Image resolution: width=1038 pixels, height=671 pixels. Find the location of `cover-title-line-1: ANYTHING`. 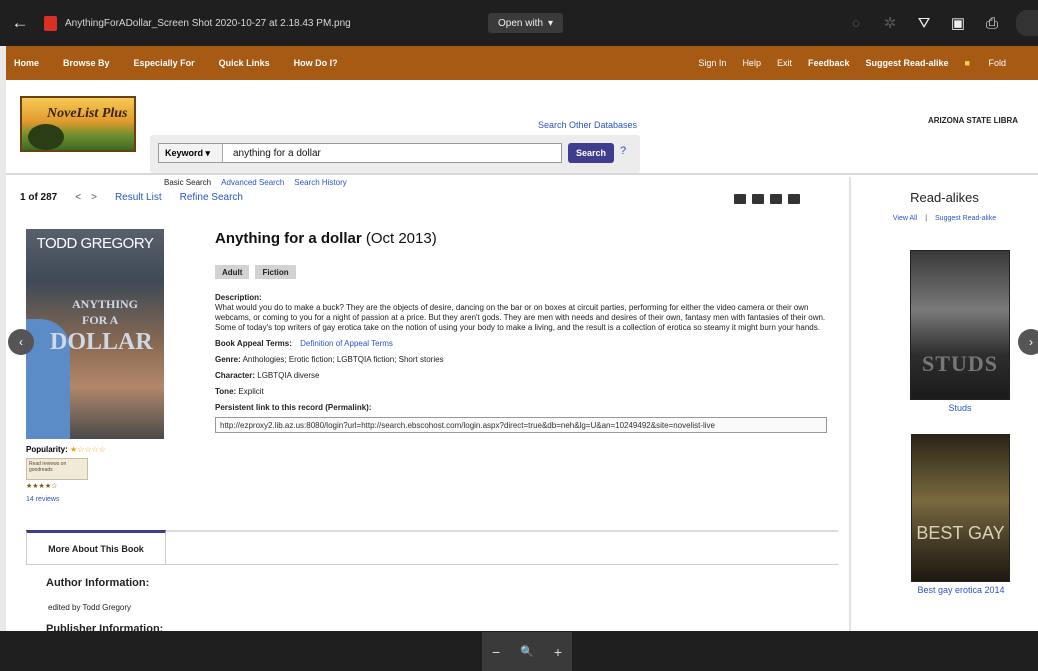

cover-title-line-1: ANYTHING is located at coordinates (105, 304).